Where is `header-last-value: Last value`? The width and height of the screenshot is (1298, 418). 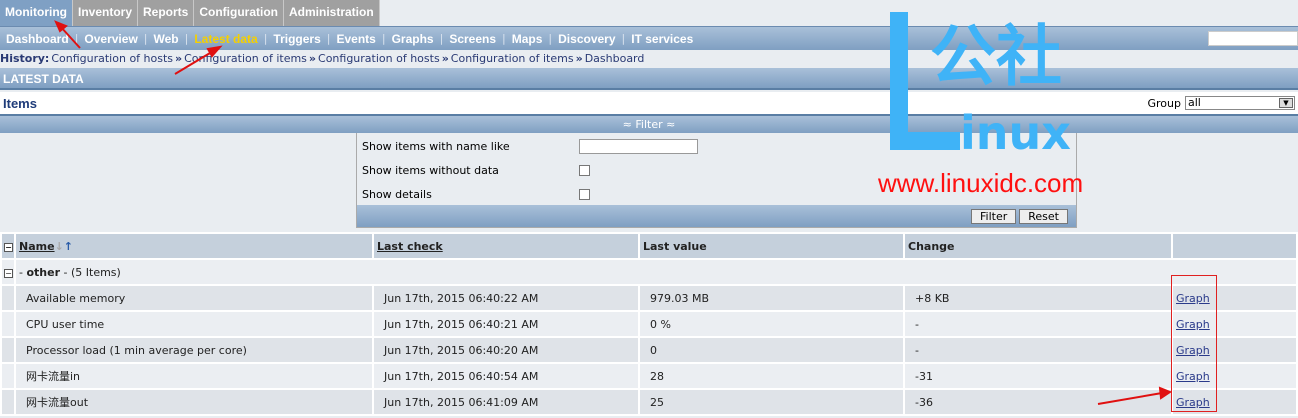 header-last-value: Last value is located at coordinates (771, 246).